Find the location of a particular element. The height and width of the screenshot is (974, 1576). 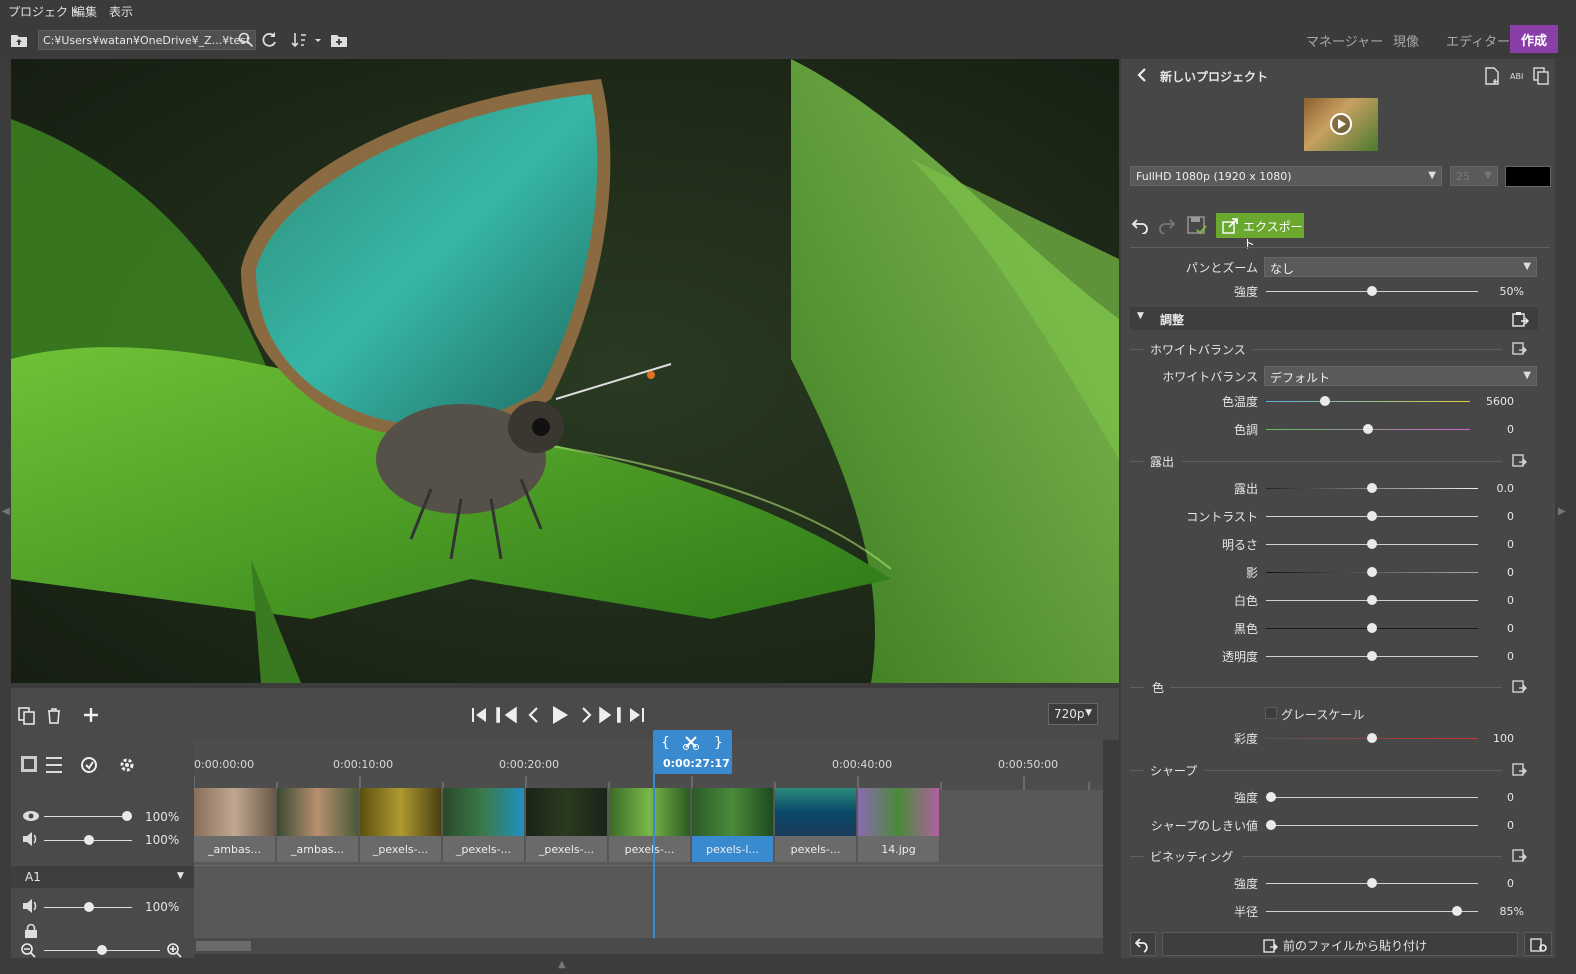

timeline-scrollbar is located at coordinates (648, 946).